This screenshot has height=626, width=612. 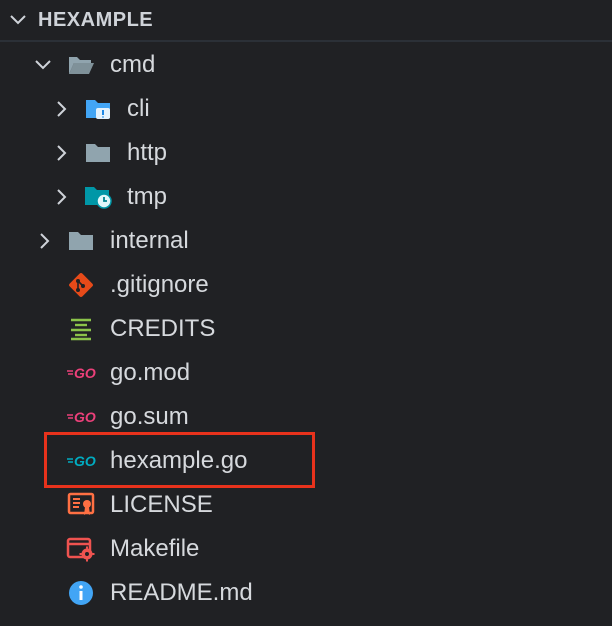 I want to click on info-icon, so click(x=81, y=593).